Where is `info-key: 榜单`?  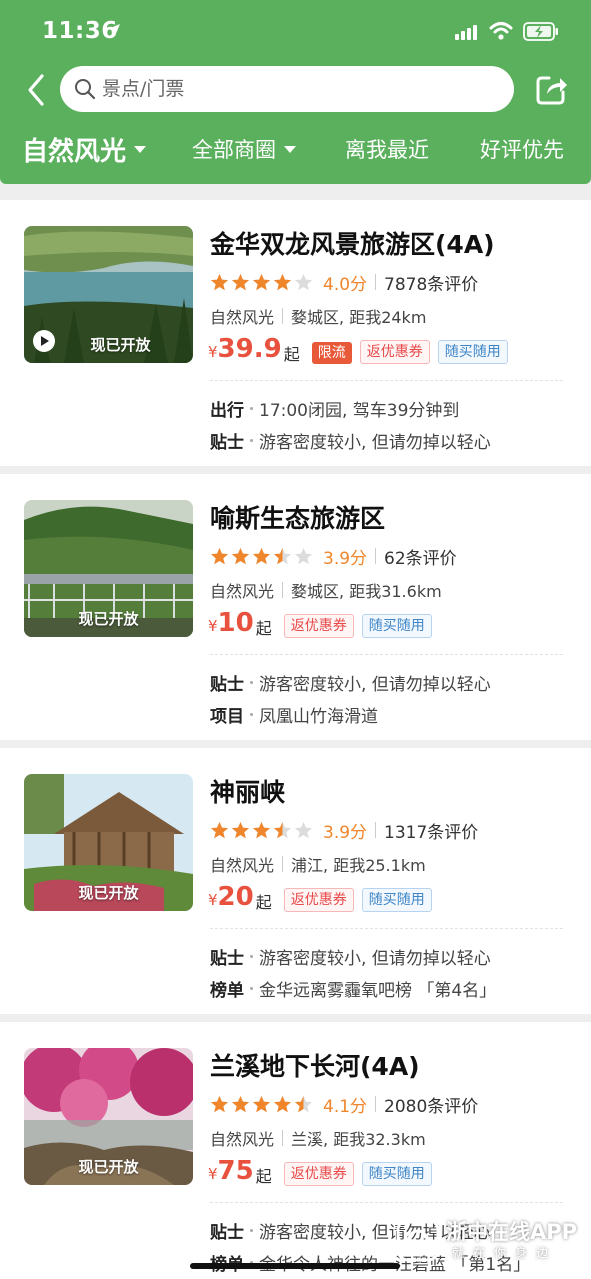 info-key: 榜单 is located at coordinates (227, 991).